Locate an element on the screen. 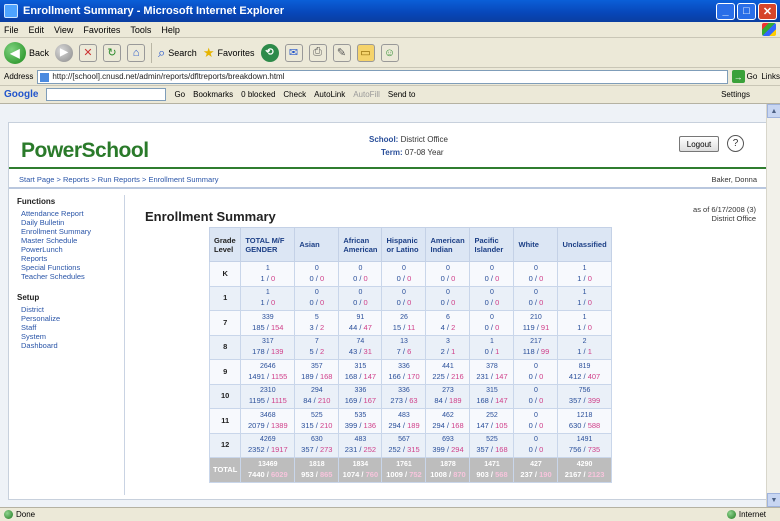  history-icon: ⟲ is located at coordinates (269, 52).